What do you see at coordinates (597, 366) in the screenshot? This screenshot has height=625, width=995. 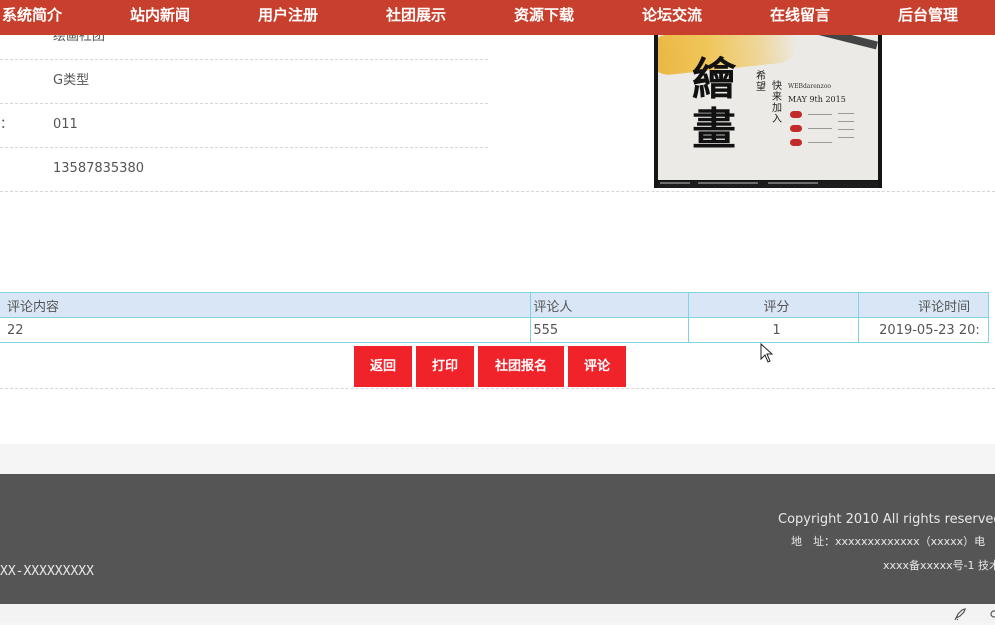 I see `comment-button: 评论` at bounding box center [597, 366].